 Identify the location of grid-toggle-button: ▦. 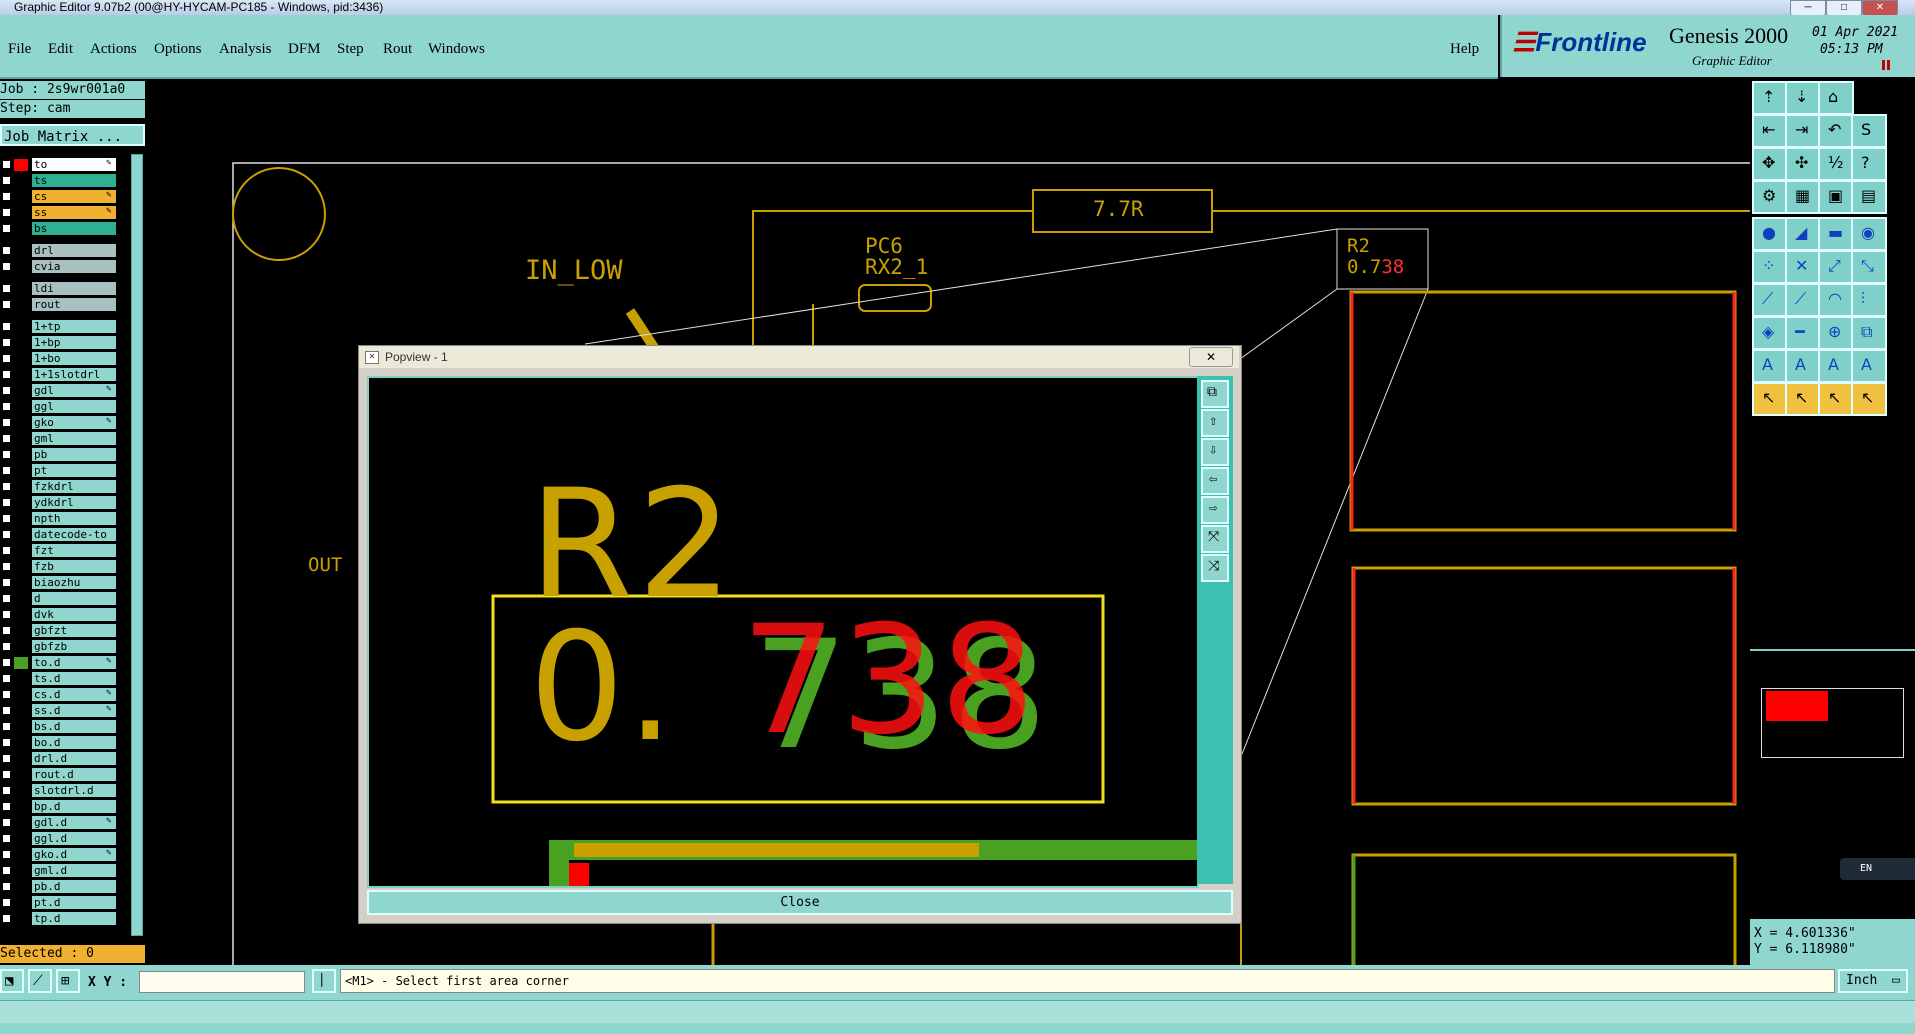
(1803, 197).